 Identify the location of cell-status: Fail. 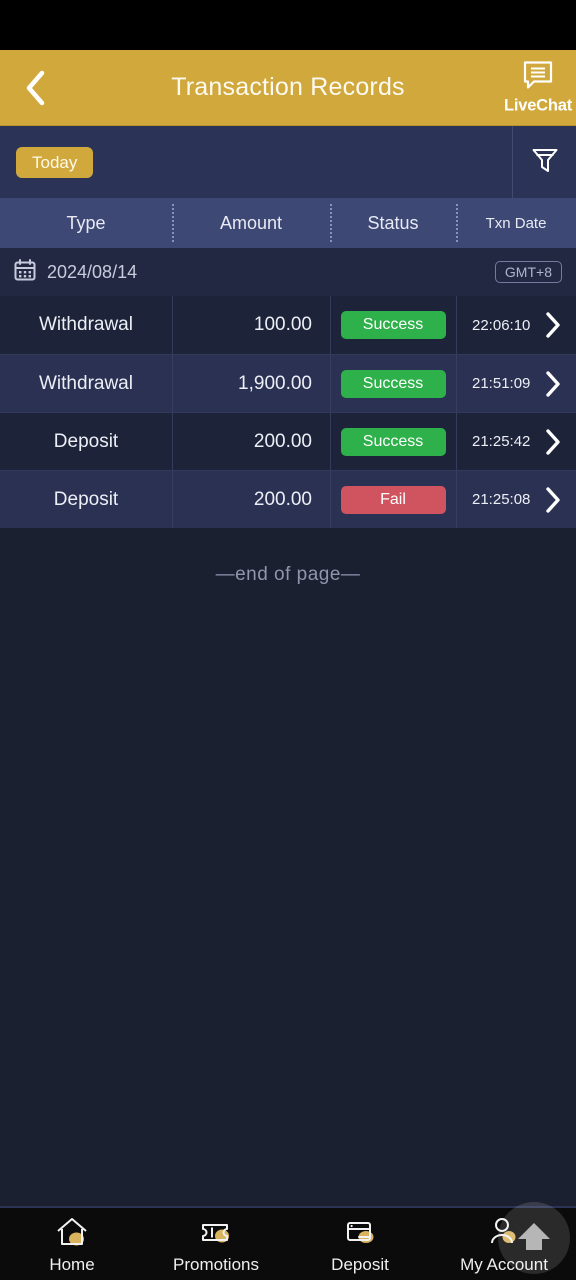
(393, 499).